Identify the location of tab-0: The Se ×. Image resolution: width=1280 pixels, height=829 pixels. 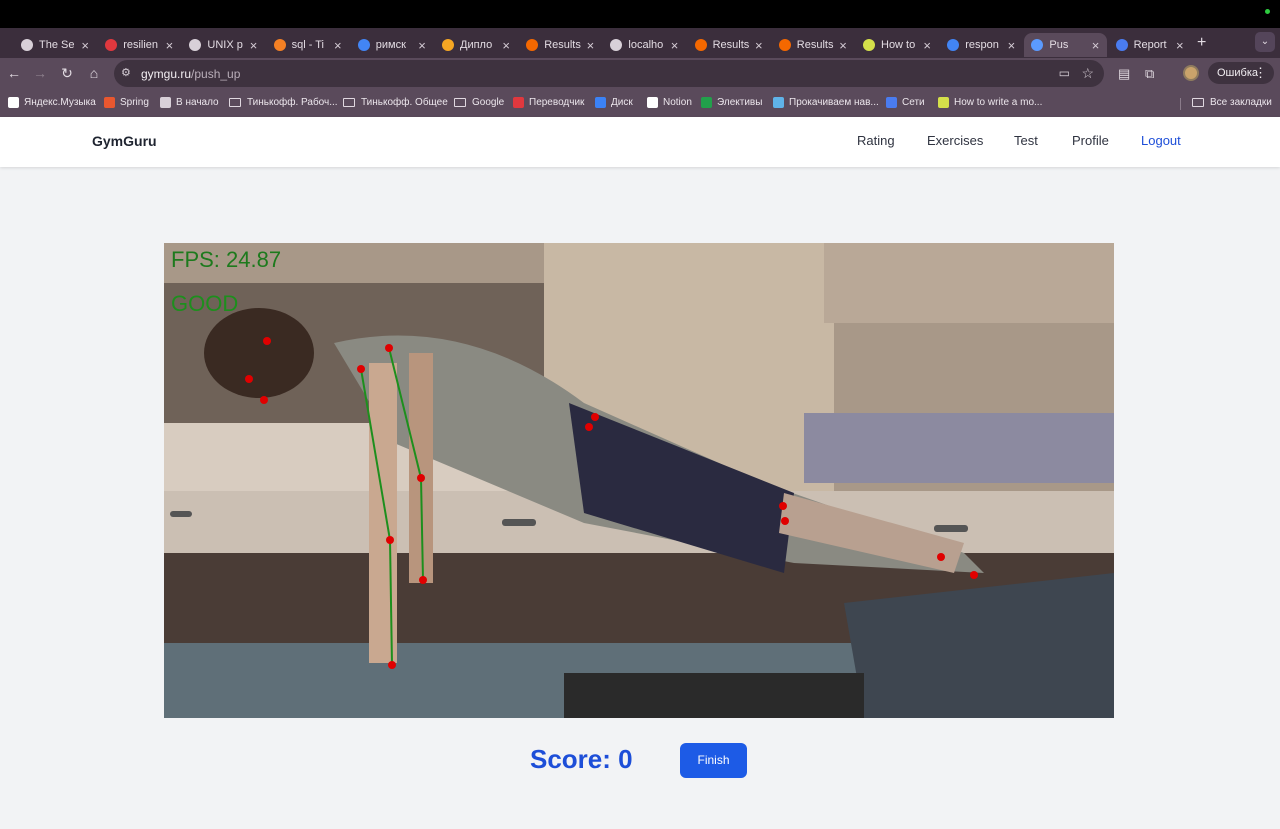
(55, 45).